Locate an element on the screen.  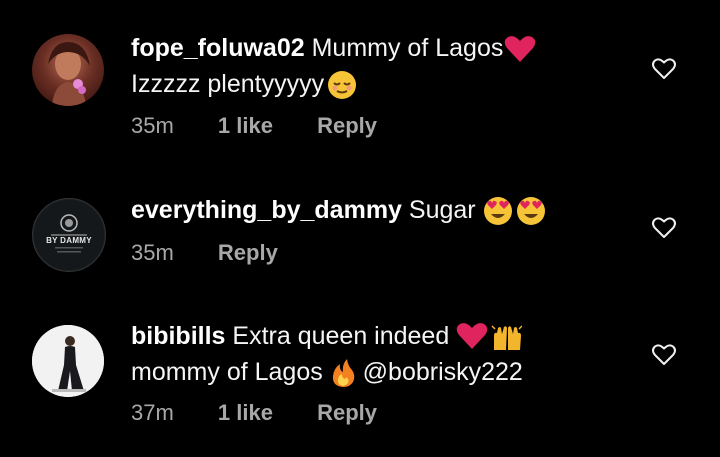
comment-mention: @bobrisky222 is located at coordinates (443, 372).